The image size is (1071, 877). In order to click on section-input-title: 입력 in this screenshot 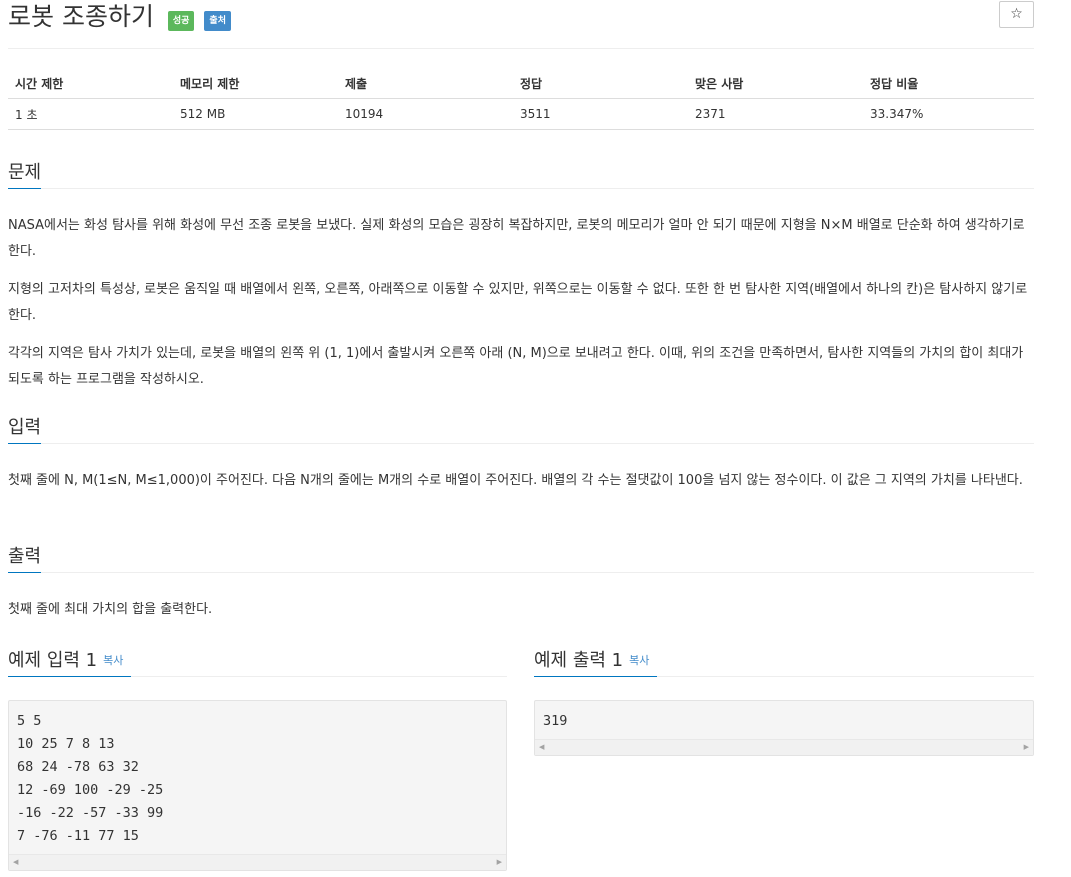, I will do `click(25, 429)`.